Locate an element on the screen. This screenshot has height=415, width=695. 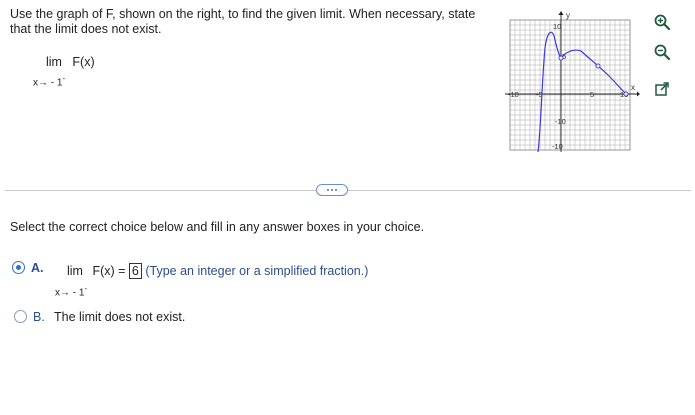
tick-label-y-neg5: -10 is located at coordinates (560, 121).